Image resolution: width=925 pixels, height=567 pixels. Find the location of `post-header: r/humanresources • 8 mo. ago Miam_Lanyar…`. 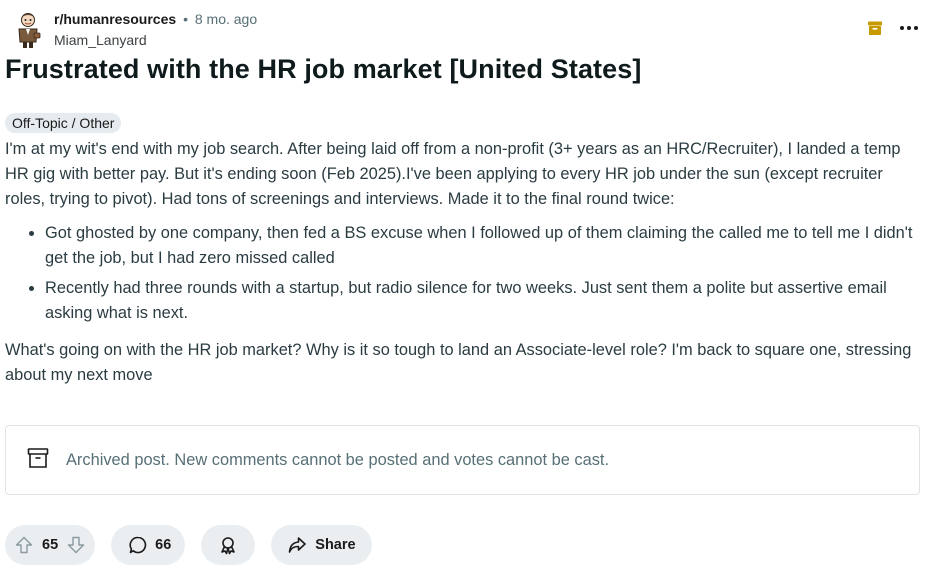

post-header: r/humanresources • 8 mo. ago Miam_Lanyar… is located at coordinates (466, 31).